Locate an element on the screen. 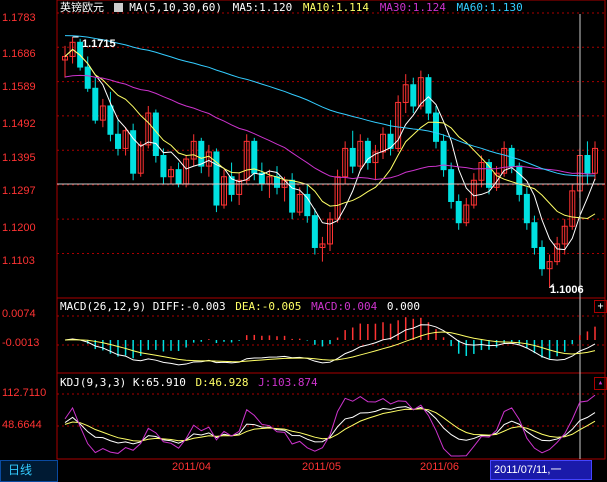 The image size is (607, 482). kdj-indicator: KDJ(9,3,3) is located at coordinates (93, 382).